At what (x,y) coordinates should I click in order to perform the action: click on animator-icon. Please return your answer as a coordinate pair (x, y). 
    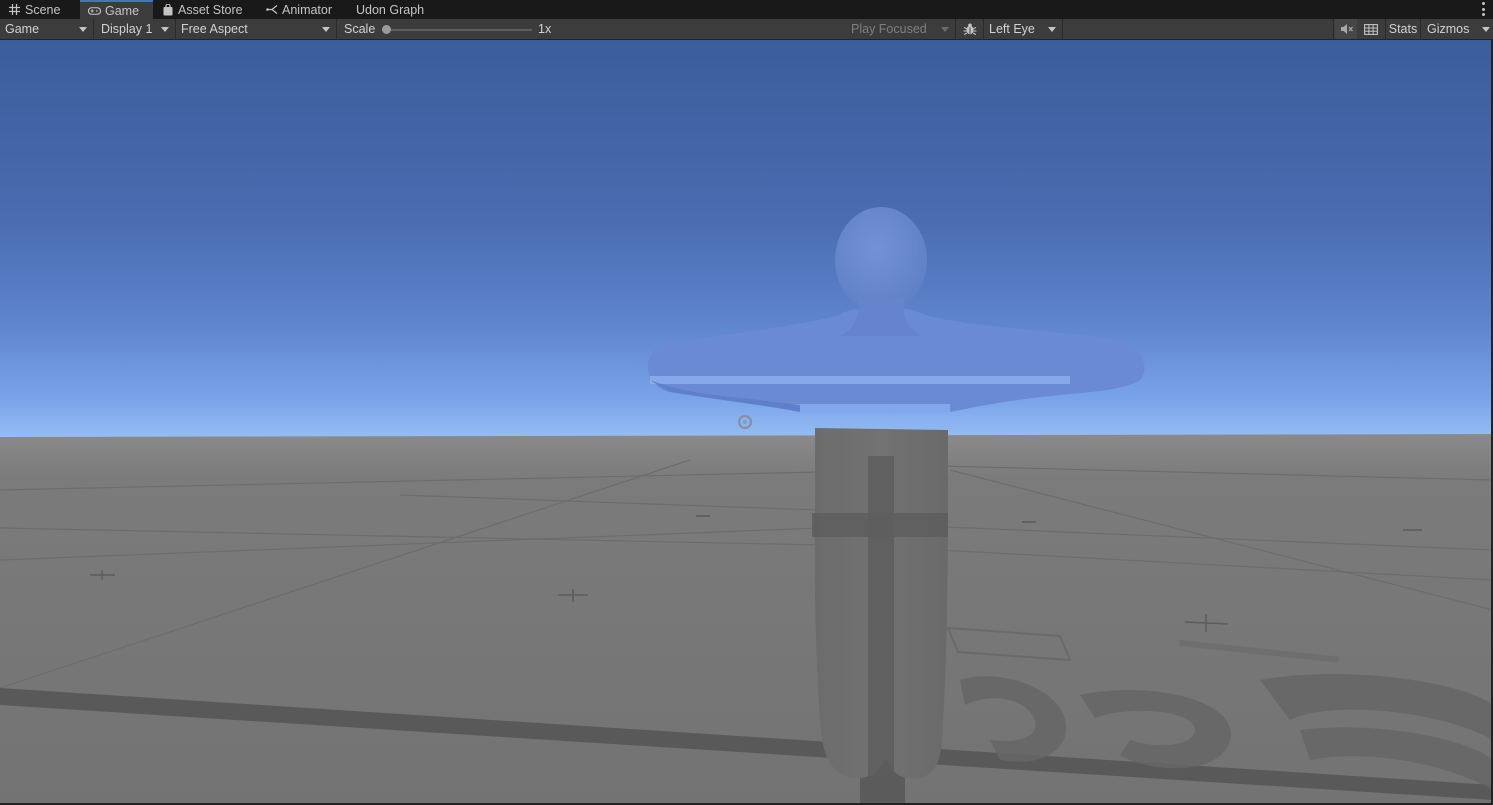
    Looking at the image, I should click on (271, 9).